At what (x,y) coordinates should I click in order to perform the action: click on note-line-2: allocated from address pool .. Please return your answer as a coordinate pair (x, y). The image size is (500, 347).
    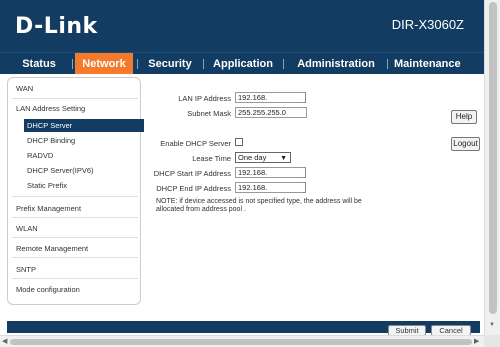
    Looking at the image, I should click on (201, 209).